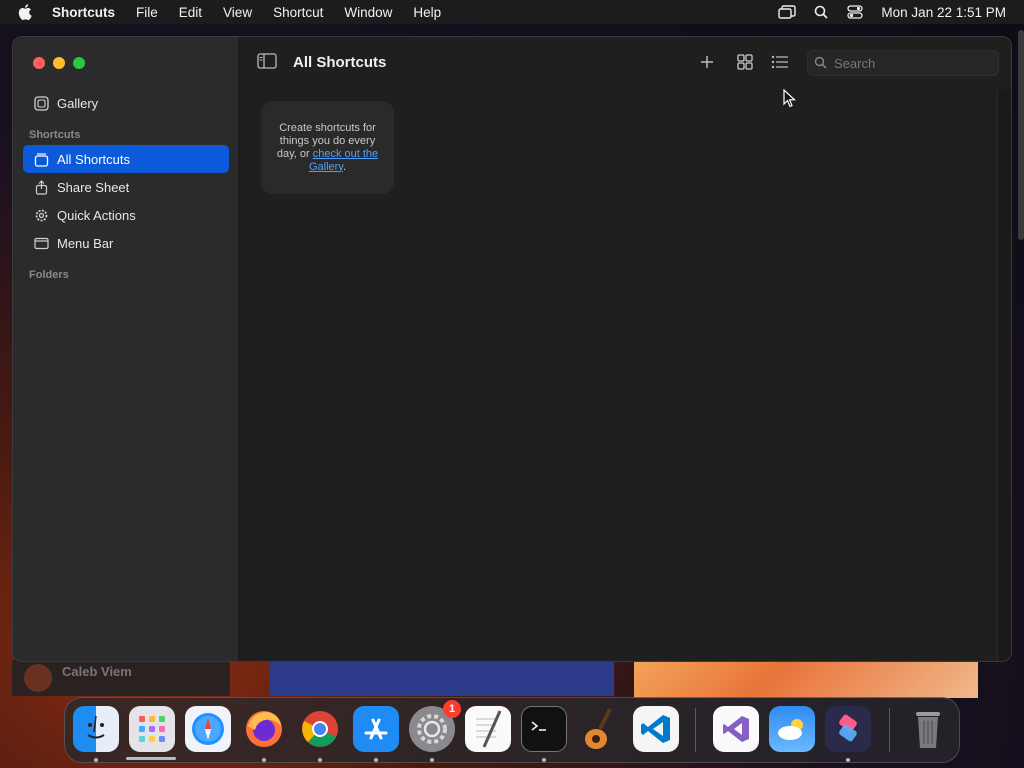 This screenshot has width=1024, height=768. Describe the element at coordinates (344, 166) in the screenshot. I see `empty-state-period: .` at that location.